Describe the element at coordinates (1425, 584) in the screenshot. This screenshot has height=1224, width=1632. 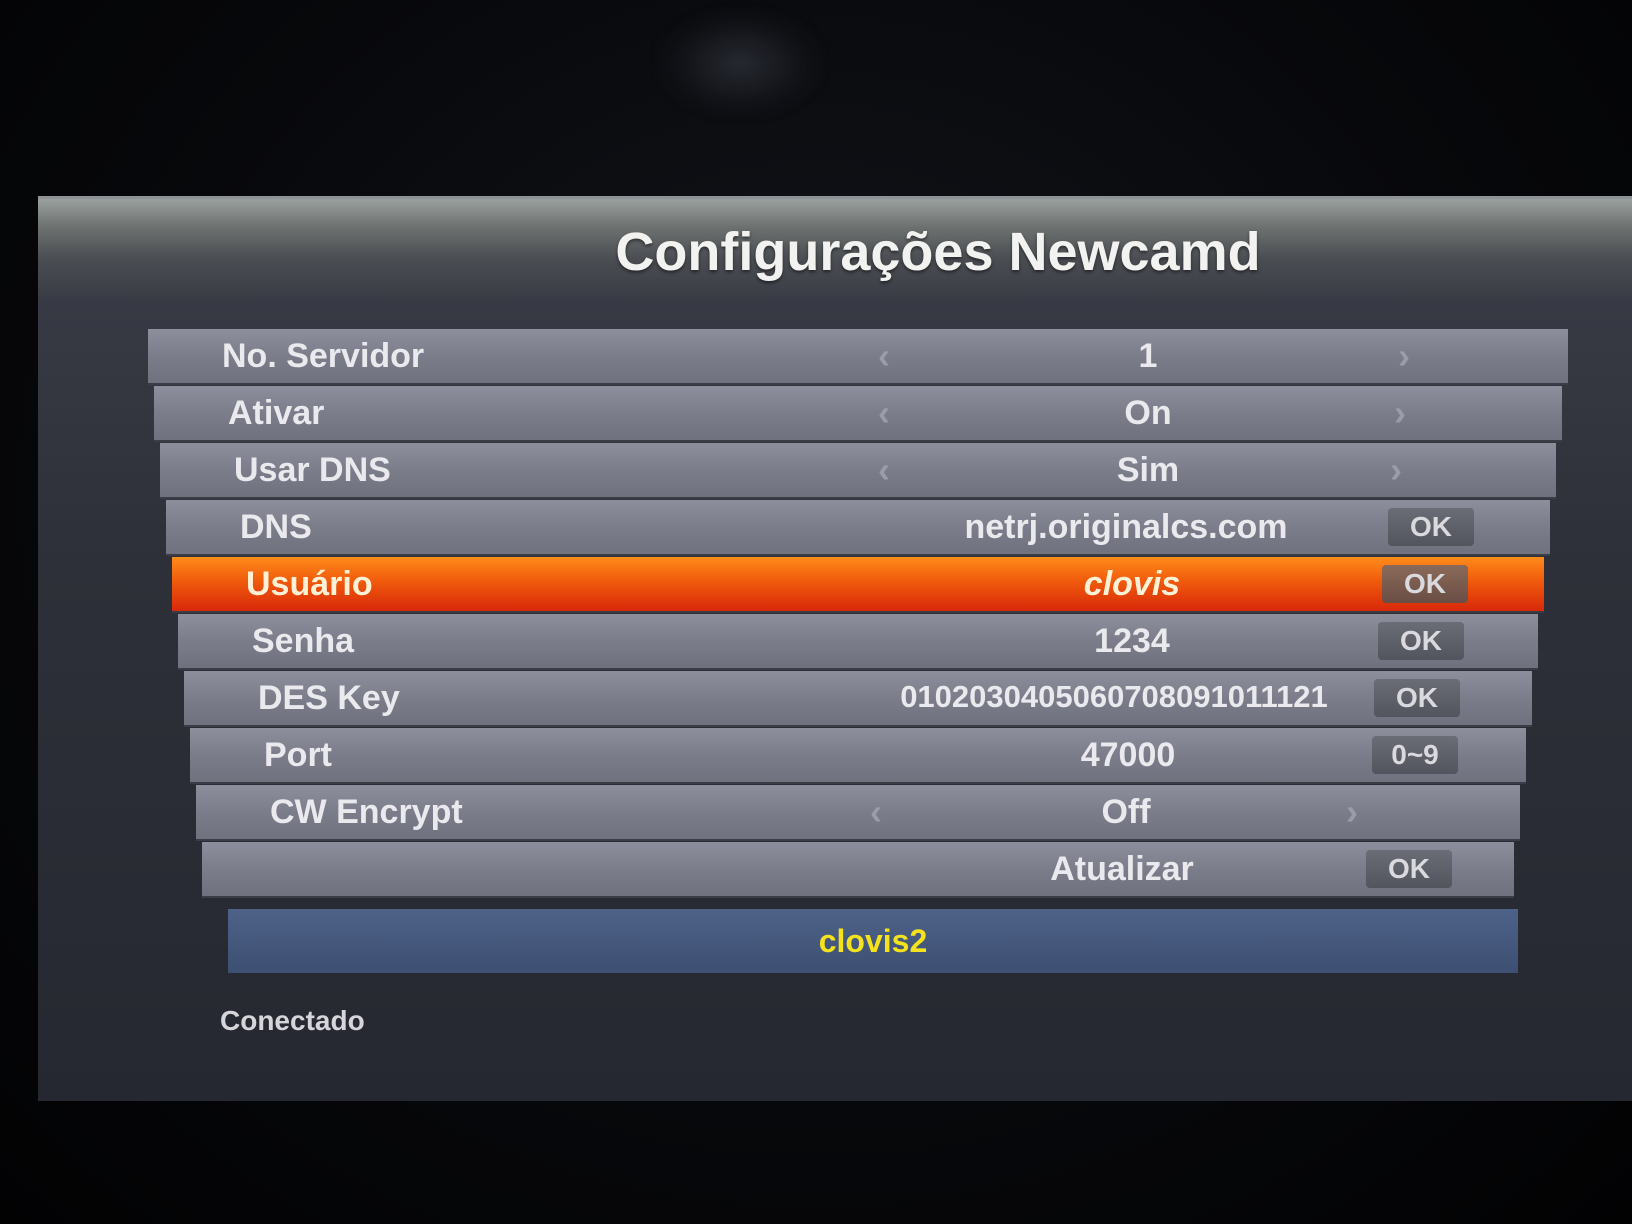
I see `user-ok-button: OK` at that location.